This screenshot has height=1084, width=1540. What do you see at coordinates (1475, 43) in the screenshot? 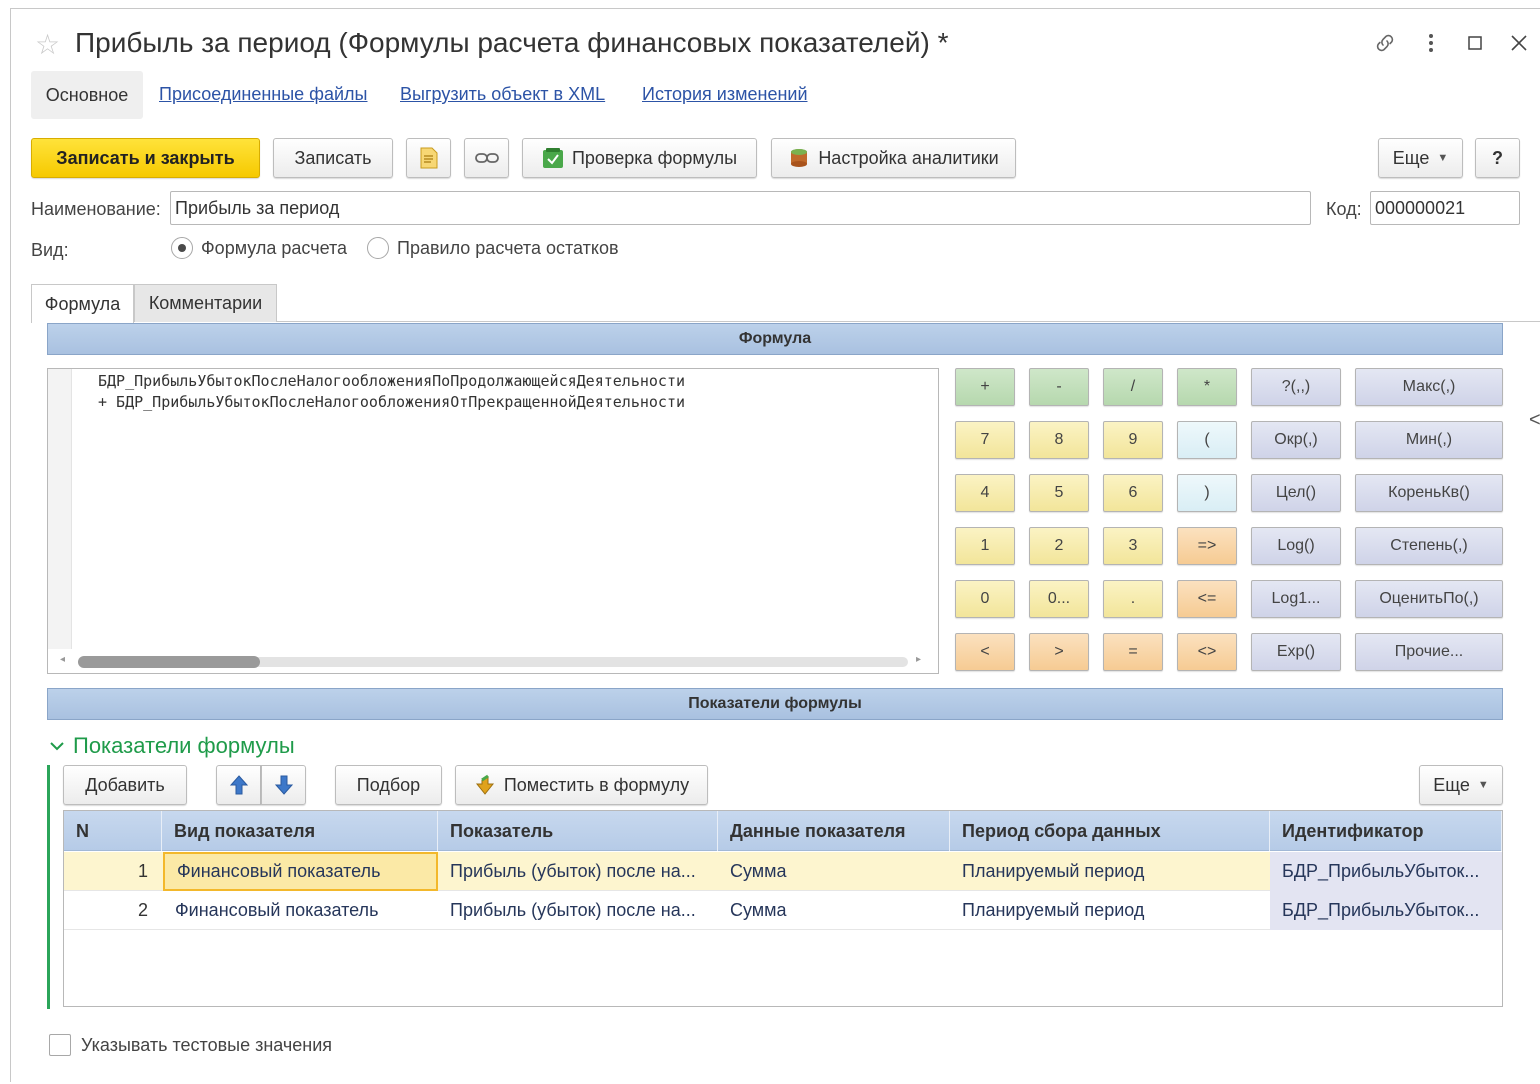
I see `maximize-icon` at bounding box center [1475, 43].